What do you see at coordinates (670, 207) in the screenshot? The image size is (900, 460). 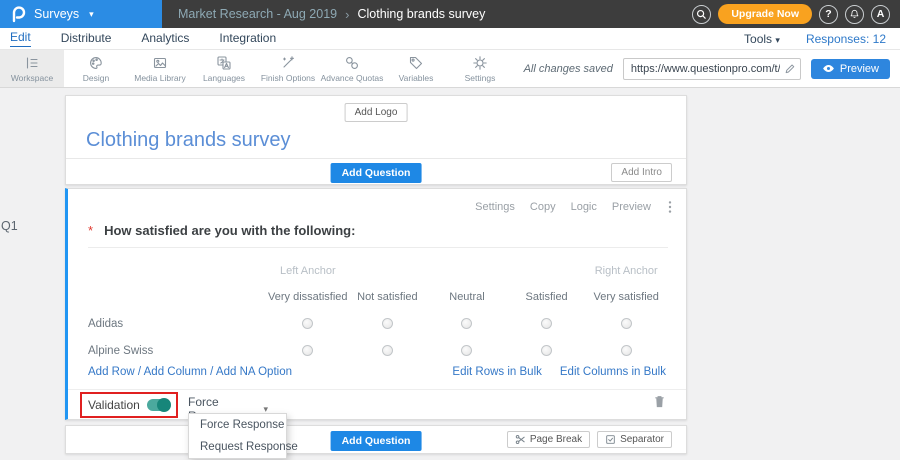 I see `kebab-menu-icon` at bounding box center [670, 207].